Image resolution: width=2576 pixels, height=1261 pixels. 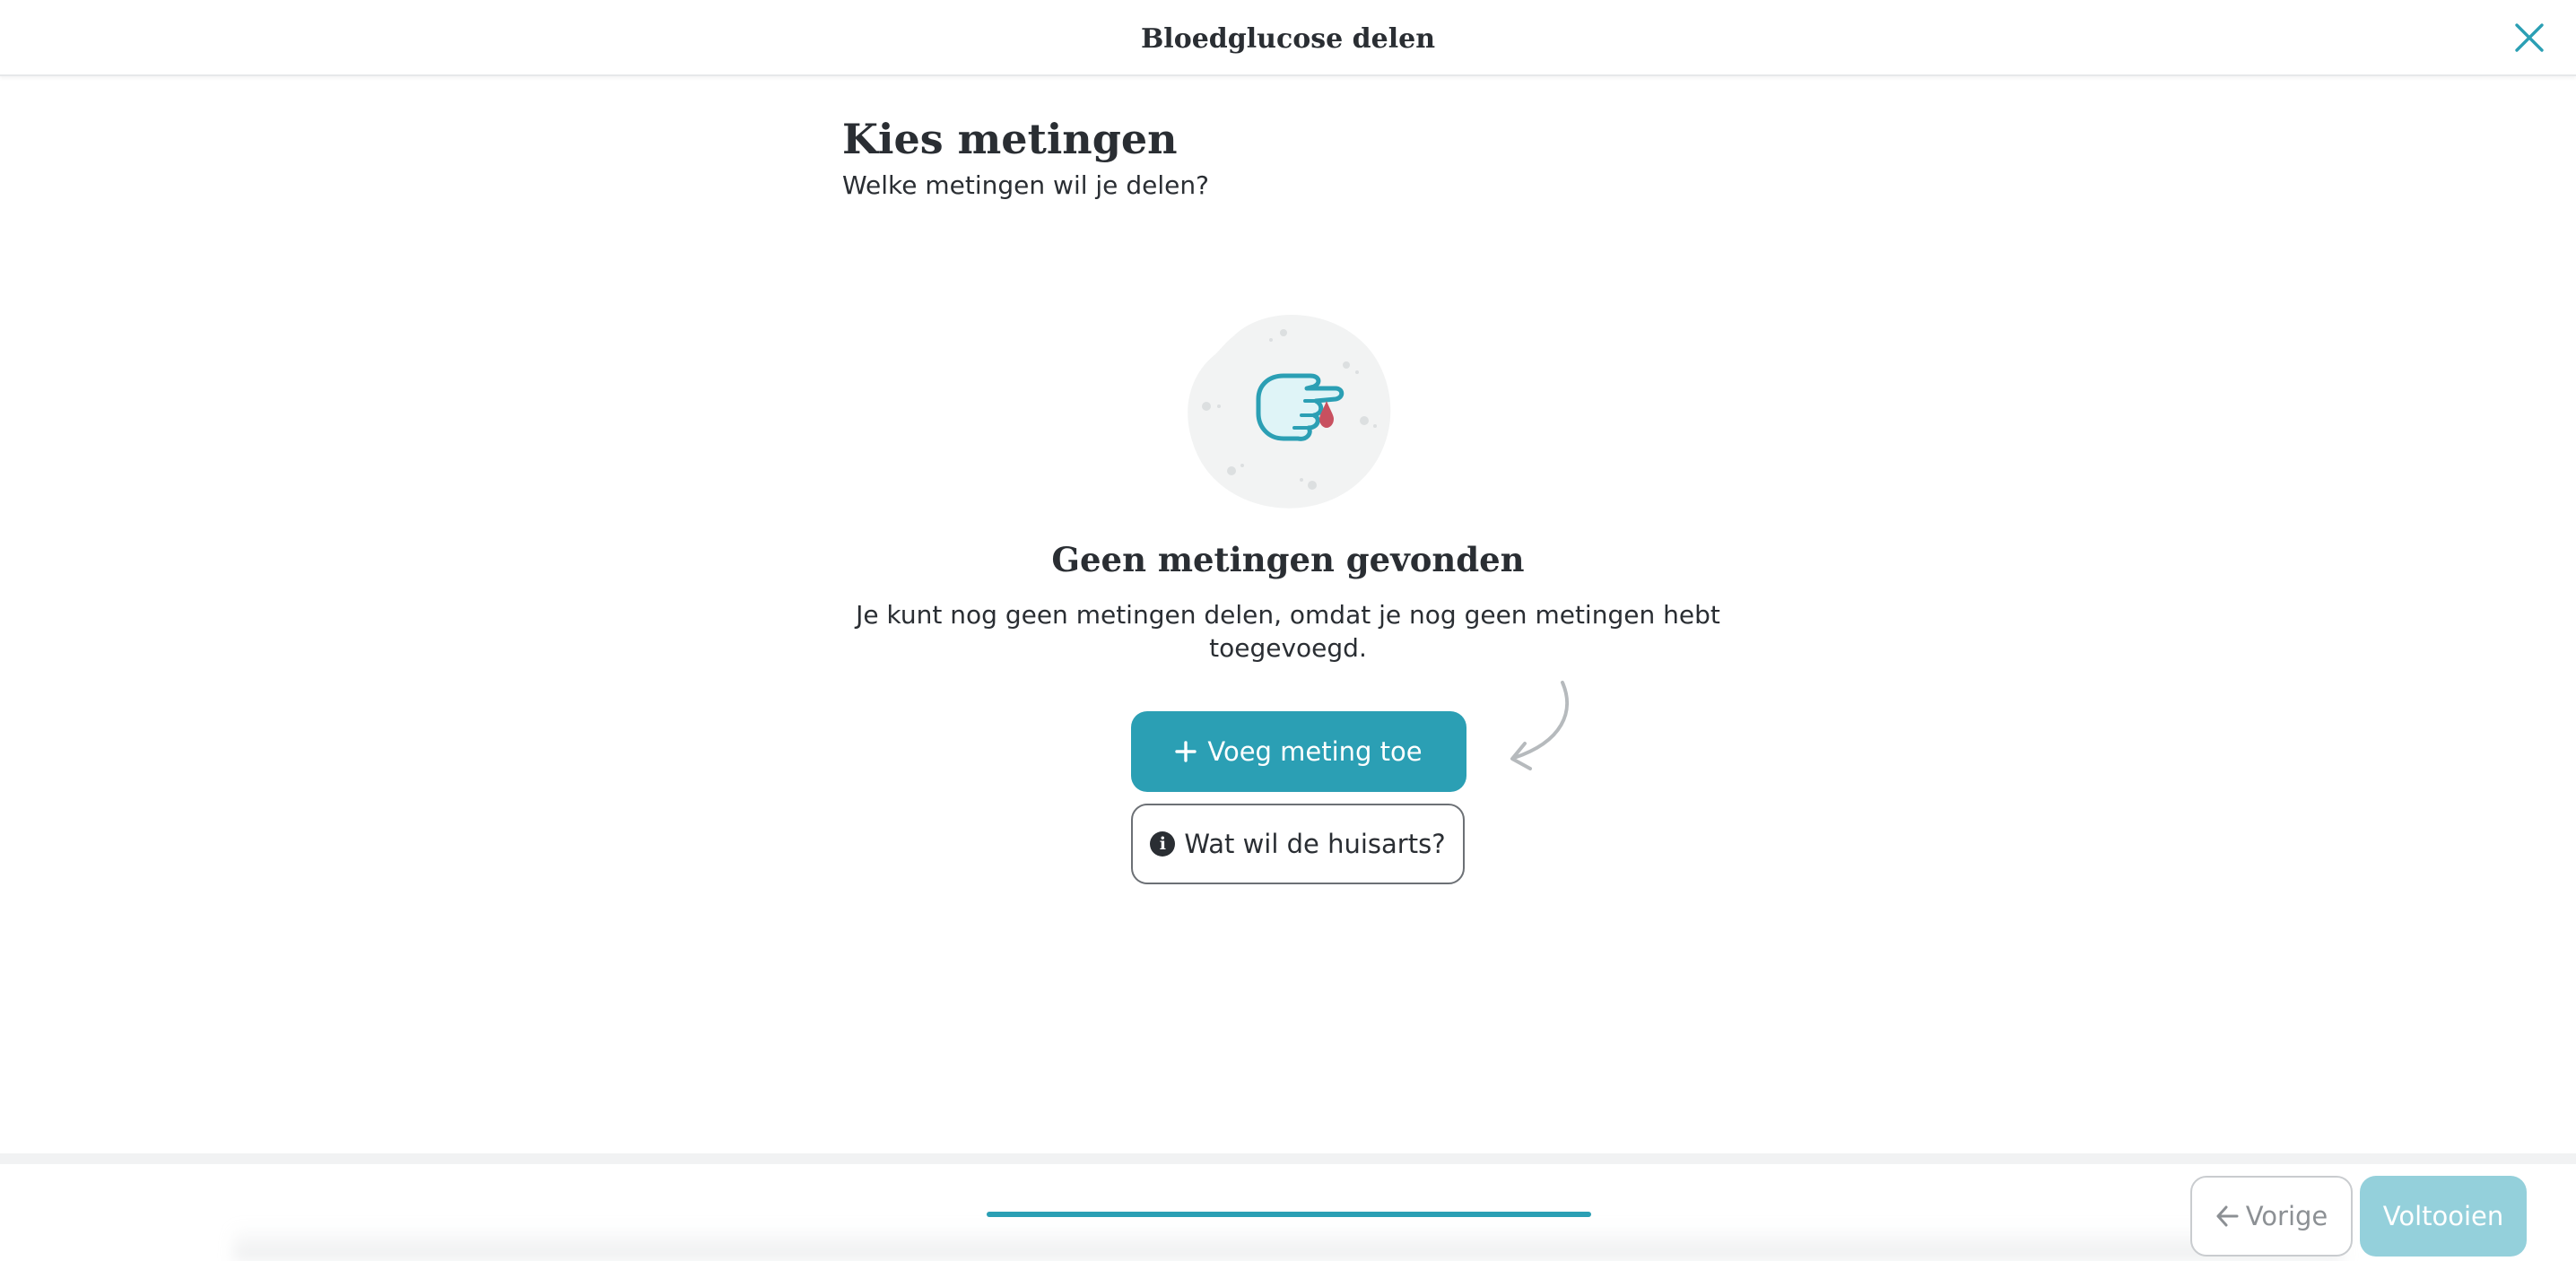 I want to click on finish-label: Voltooien, so click(x=2443, y=1216).